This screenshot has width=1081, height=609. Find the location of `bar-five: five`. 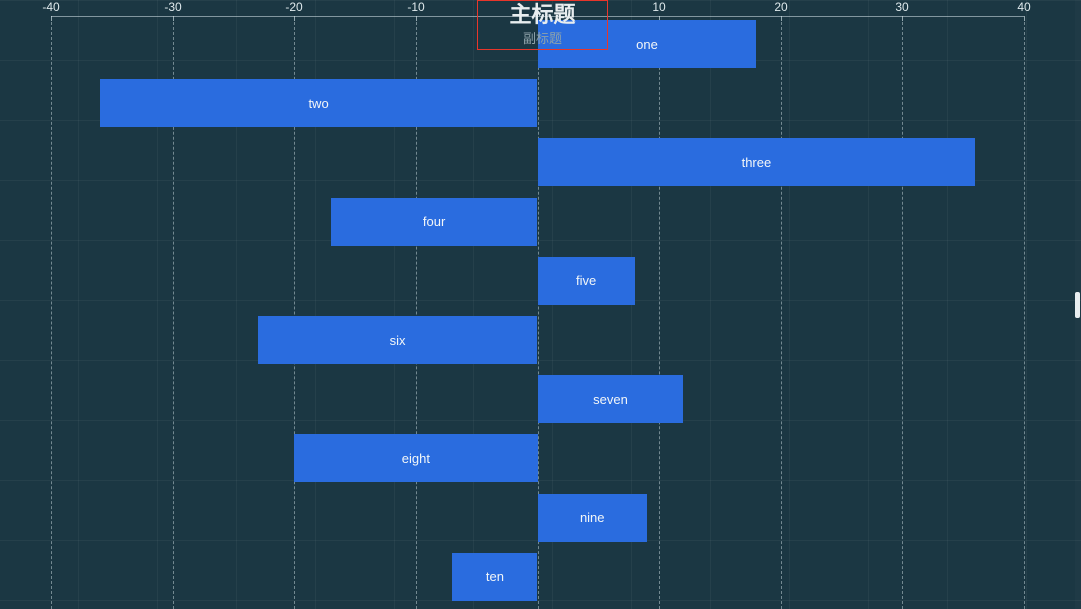

bar-five: five is located at coordinates (586, 280).